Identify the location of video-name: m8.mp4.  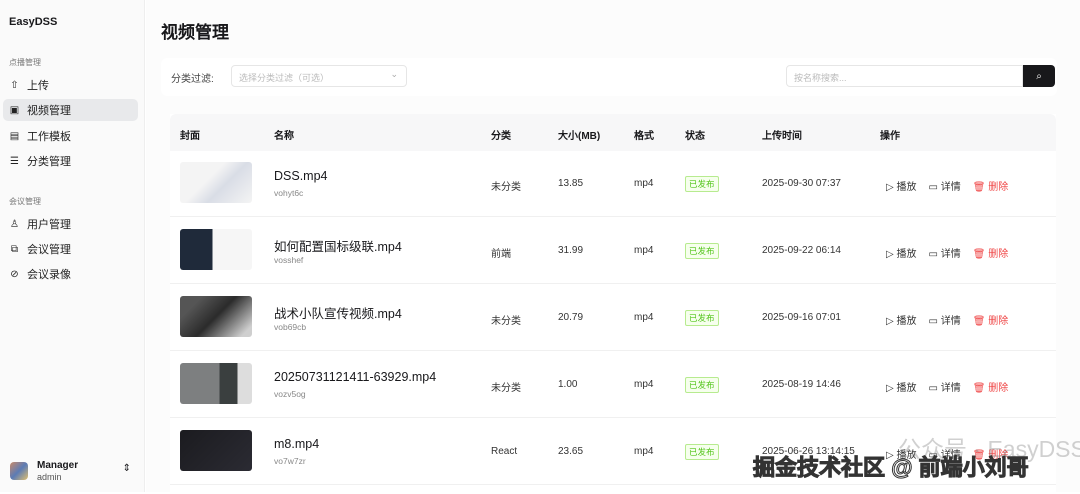
(297, 444).